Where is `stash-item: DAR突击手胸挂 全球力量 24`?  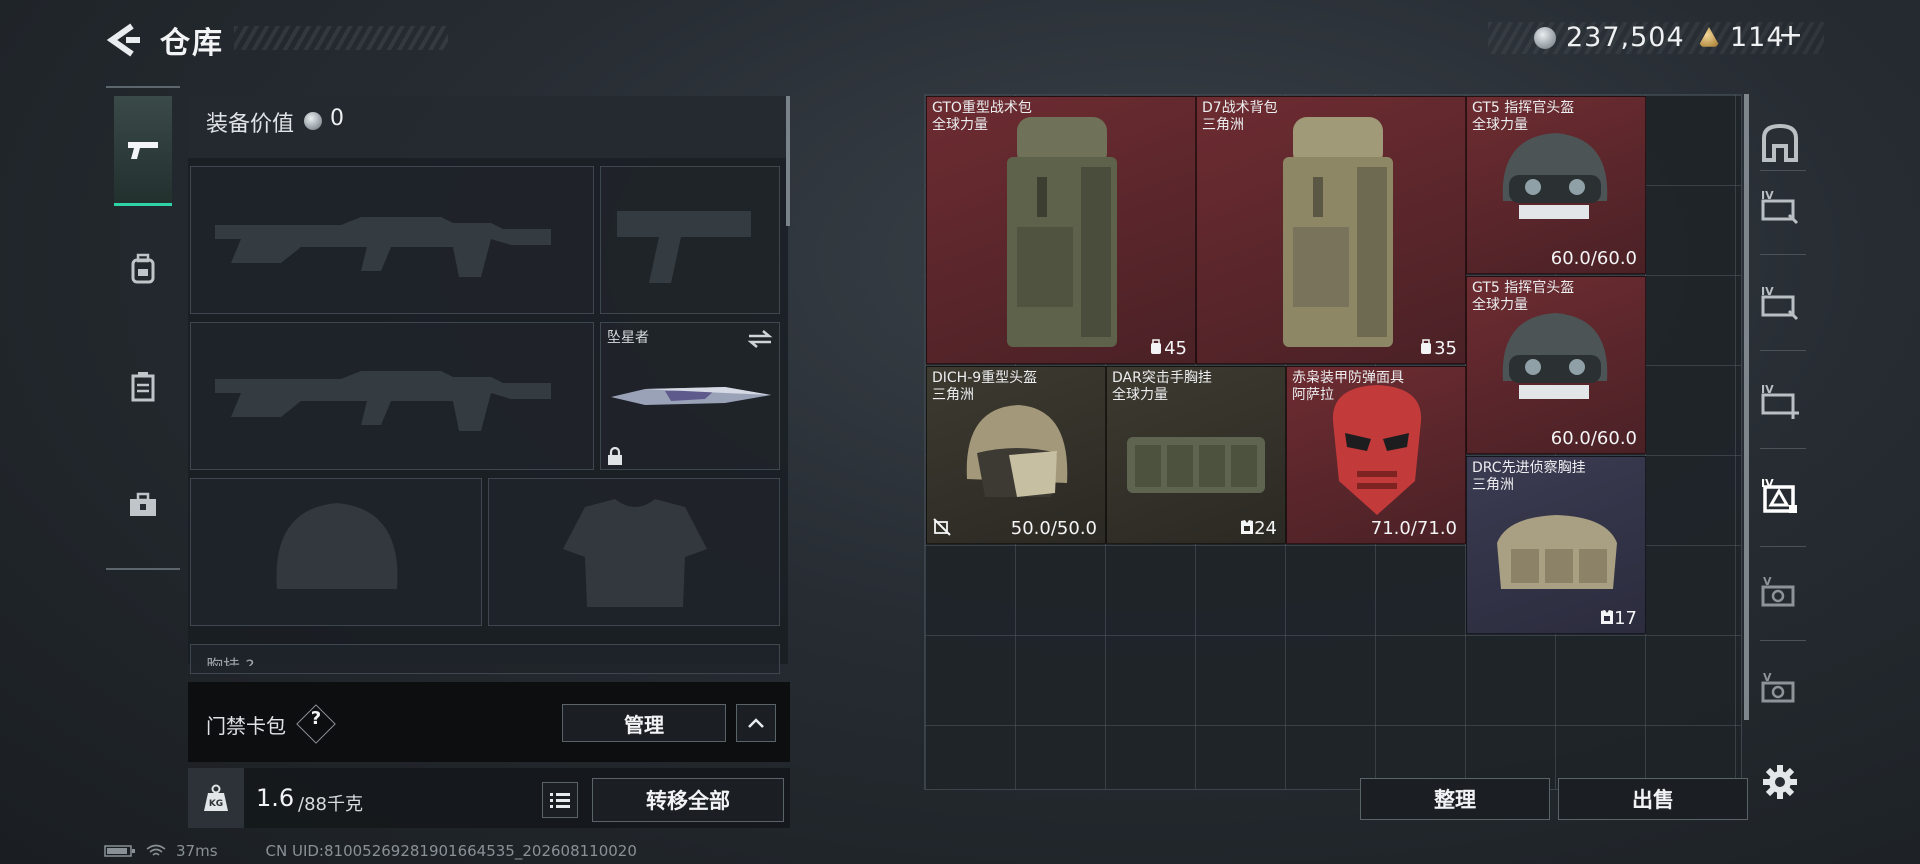
stash-item: DAR突击手胸挂 全球力量 24 is located at coordinates (1196, 455).